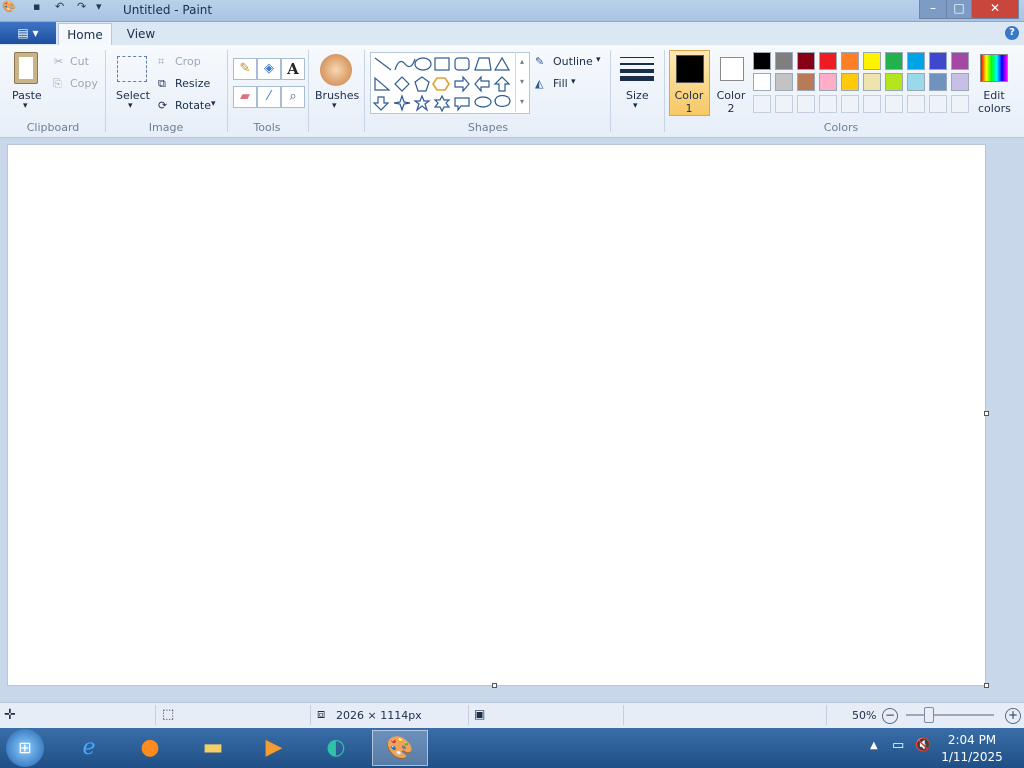 Image resolution: width=1024 pixels, height=768 pixels. Describe the element at coordinates (334, 106) in the screenshot. I see `brushes-dropdown-icon: ▾` at that location.